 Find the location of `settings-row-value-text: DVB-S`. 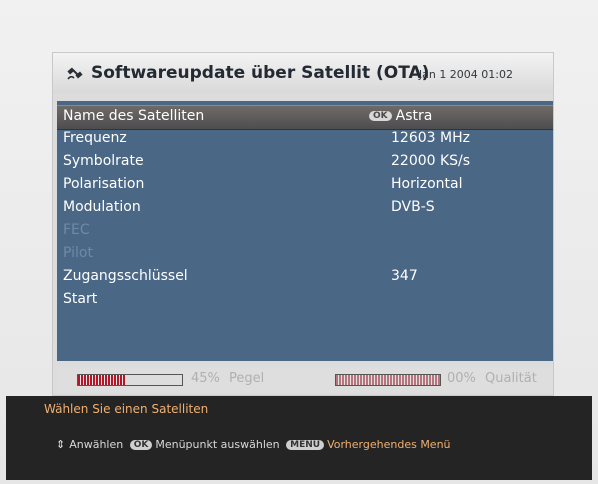

settings-row-value-text: DVB-S is located at coordinates (413, 207).